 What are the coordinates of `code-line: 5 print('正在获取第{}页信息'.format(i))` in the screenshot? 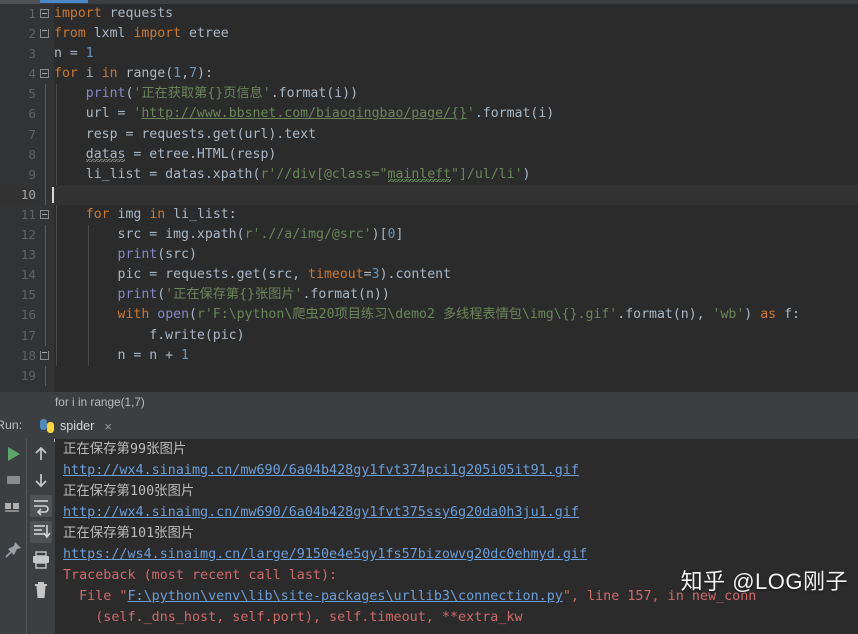 It's located at (443, 94).